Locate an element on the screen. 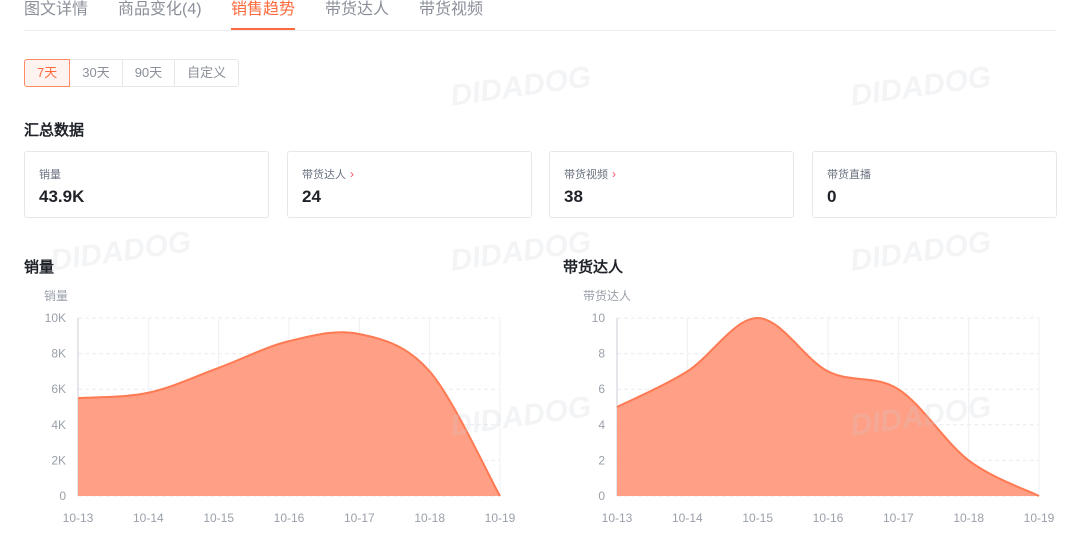 The height and width of the screenshot is (554, 1080). y-tick-label: 2 is located at coordinates (601, 460).